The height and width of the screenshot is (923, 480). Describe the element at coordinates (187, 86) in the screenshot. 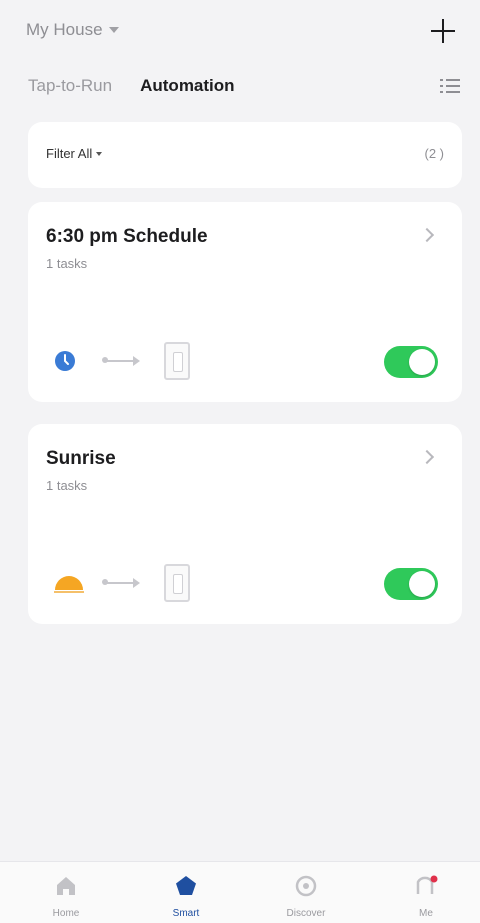

I see `tab-automation: Automation` at that location.